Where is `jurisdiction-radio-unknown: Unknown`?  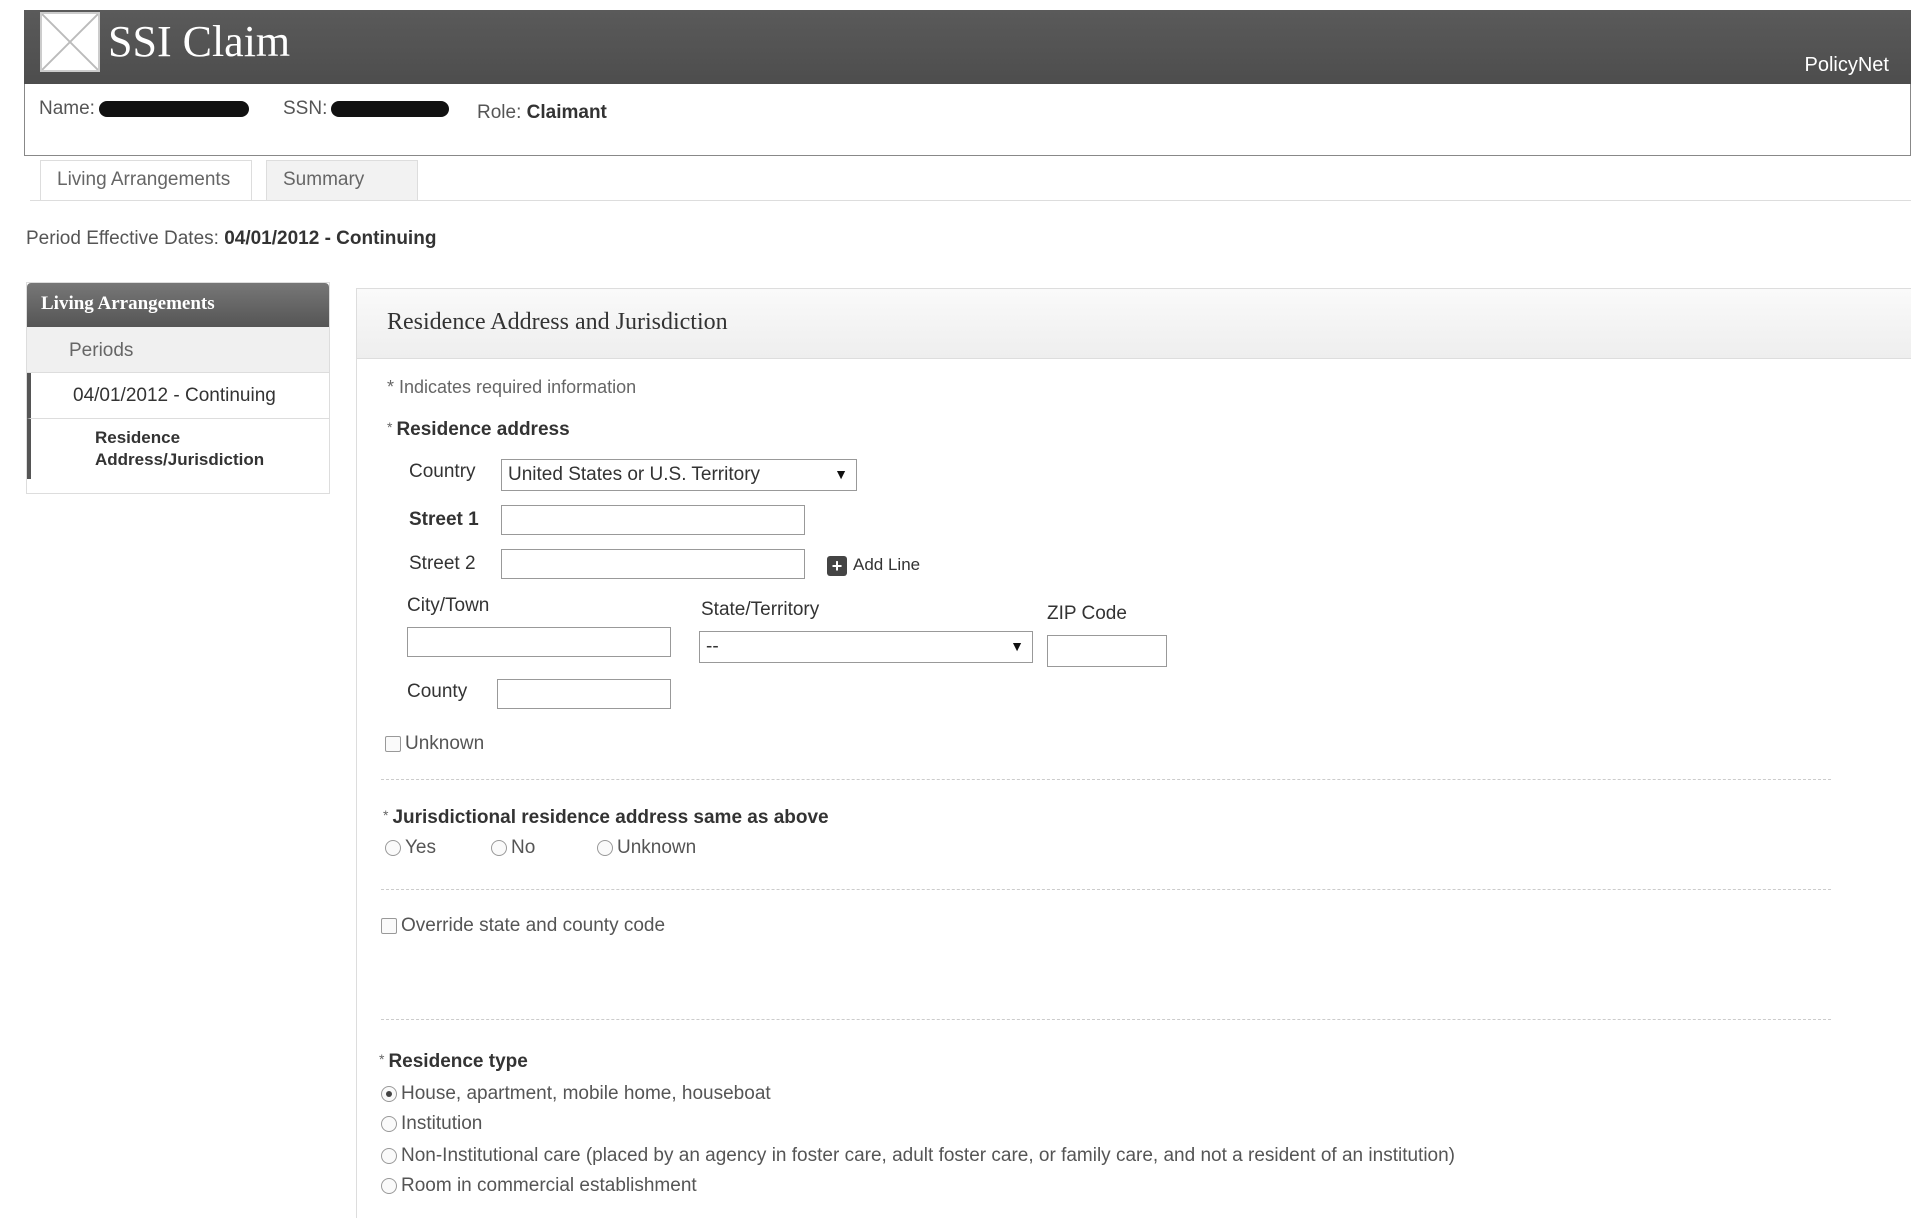 jurisdiction-radio-unknown: Unknown is located at coordinates (646, 848).